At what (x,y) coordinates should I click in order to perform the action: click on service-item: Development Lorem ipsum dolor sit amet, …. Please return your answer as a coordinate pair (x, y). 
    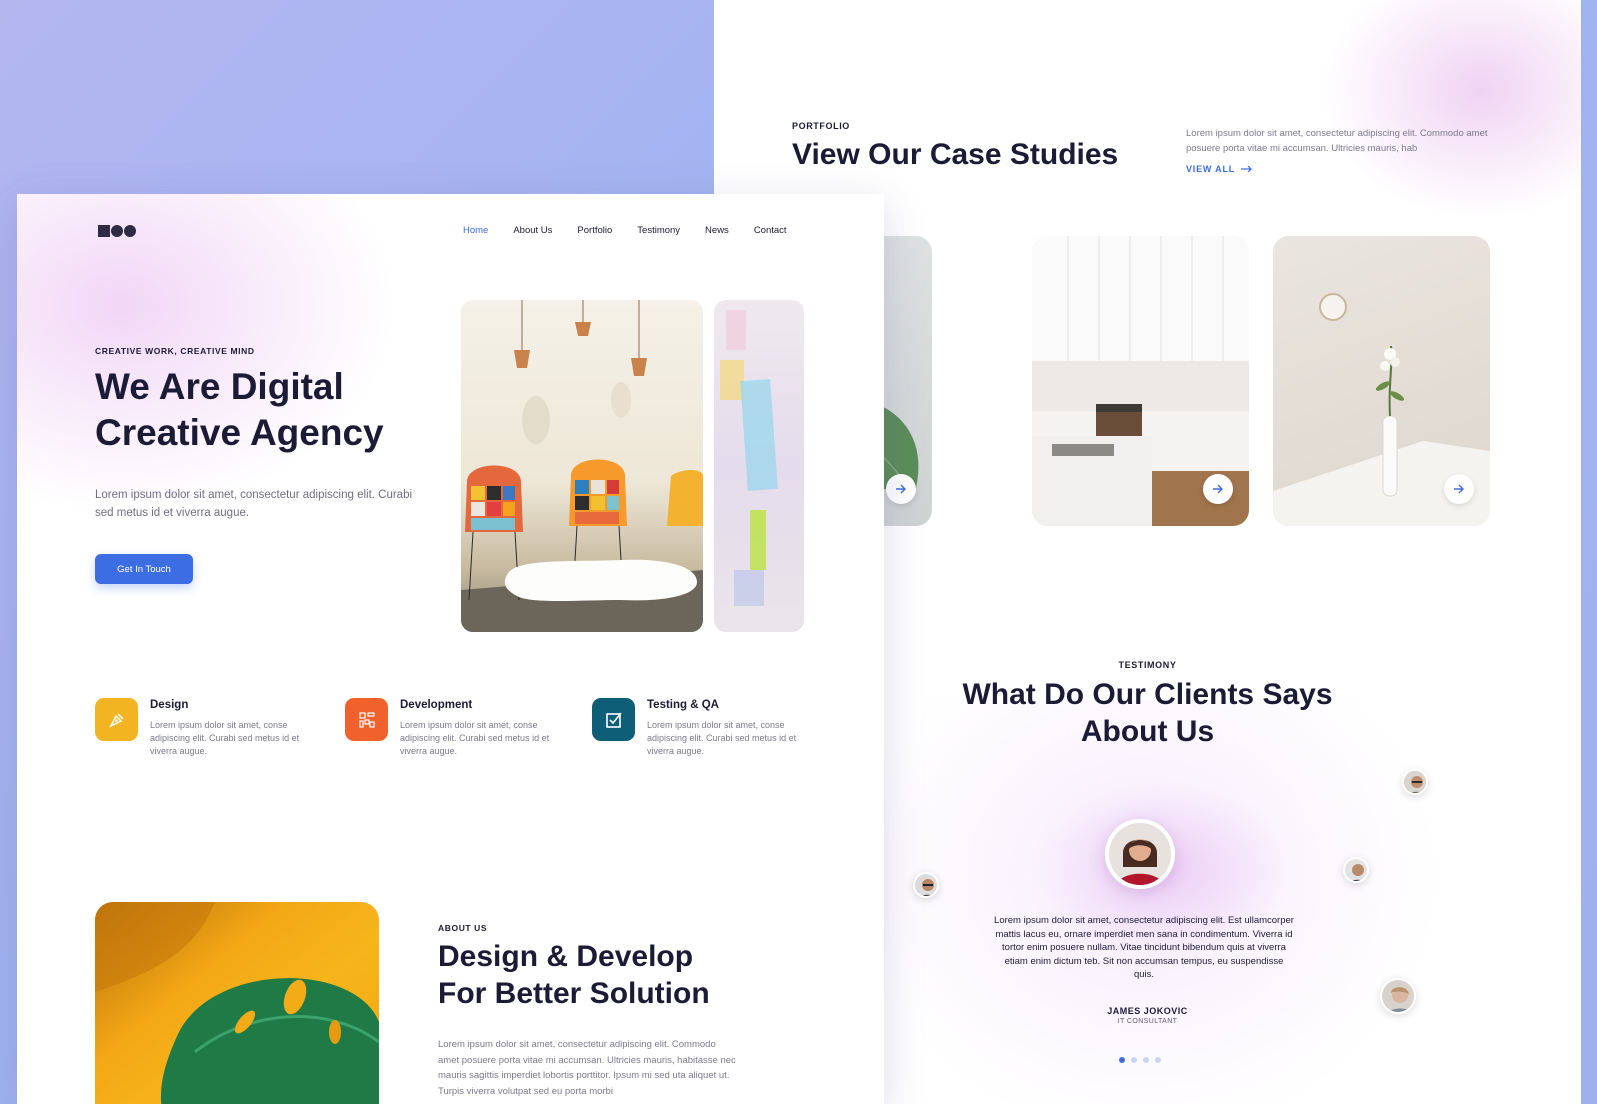
    Looking at the image, I should click on (447, 728).